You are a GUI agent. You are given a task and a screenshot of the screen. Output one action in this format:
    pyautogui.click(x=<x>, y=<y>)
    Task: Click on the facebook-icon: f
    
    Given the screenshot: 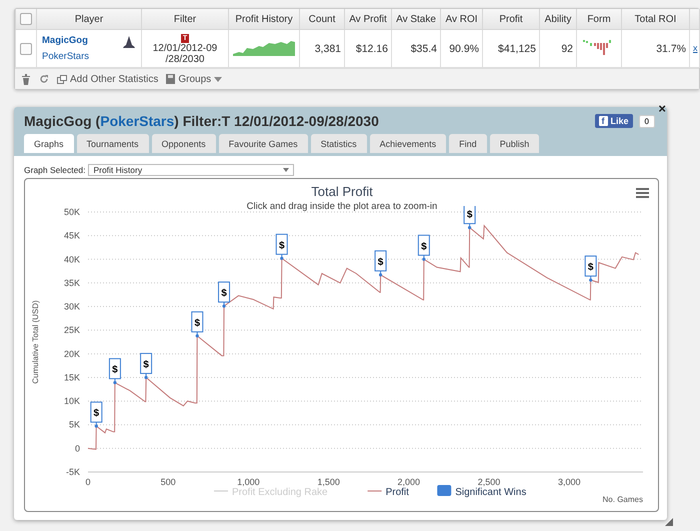 What is the action you would take?
    pyautogui.click(x=603, y=121)
    